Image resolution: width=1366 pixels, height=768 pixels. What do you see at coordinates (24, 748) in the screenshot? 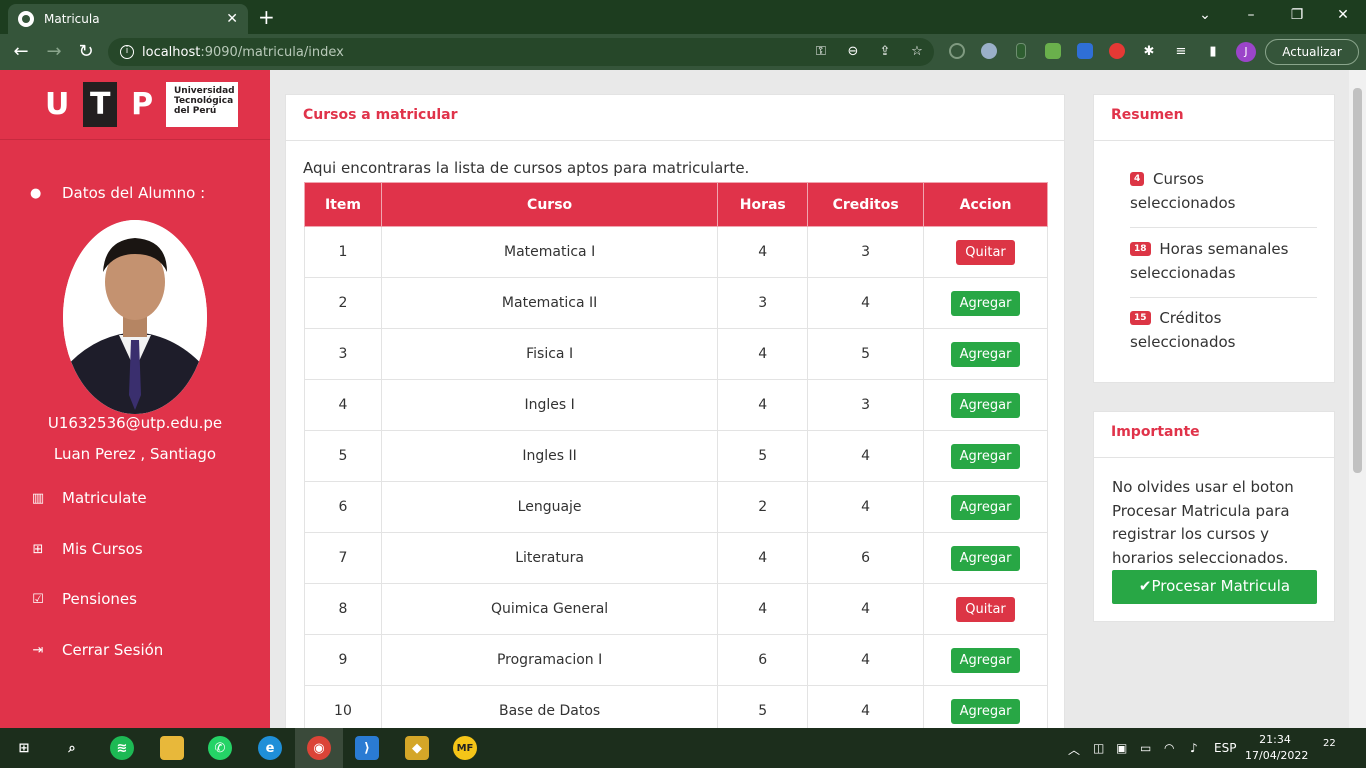
I see `windows-start-icon: ⊞` at bounding box center [24, 748].